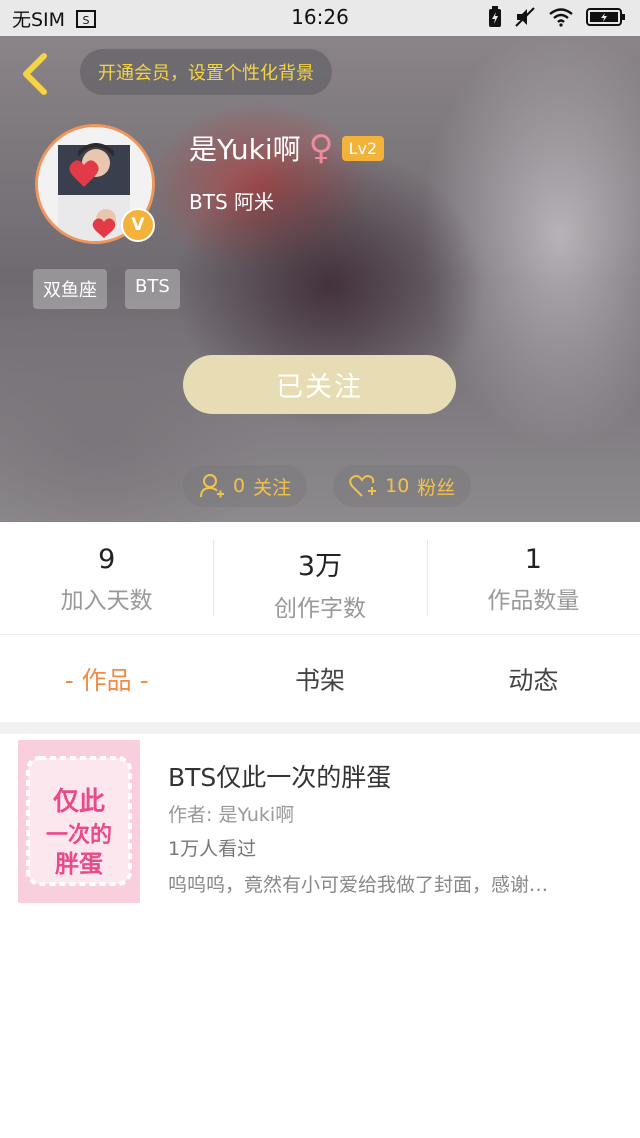 This screenshot has width=640, height=1138. Describe the element at coordinates (320, 566) in the screenshot. I see `stat-value: 3万` at that location.